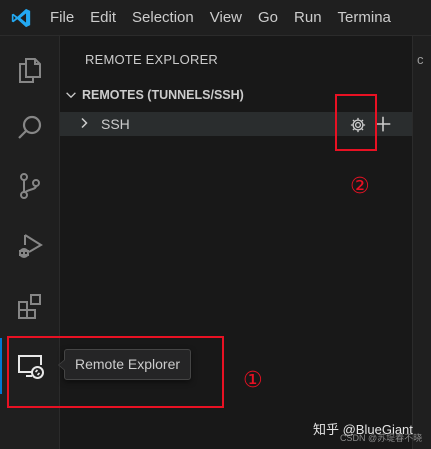  I want to click on section-title: REMOTES (TUNNELS/SSH), so click(163, 95).